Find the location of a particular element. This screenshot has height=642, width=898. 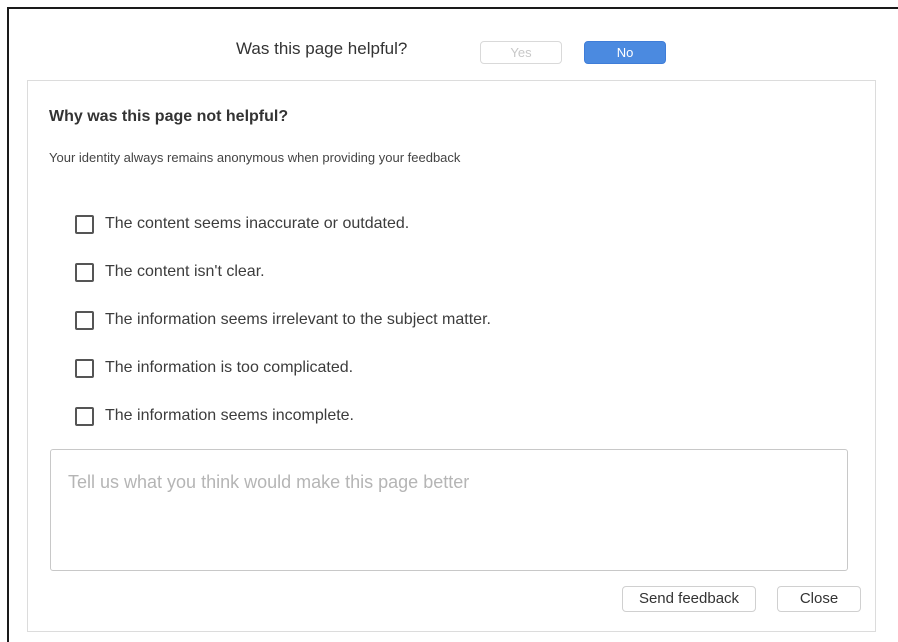

option-label: The content isn't clear. is located at coordinates (185, 271).